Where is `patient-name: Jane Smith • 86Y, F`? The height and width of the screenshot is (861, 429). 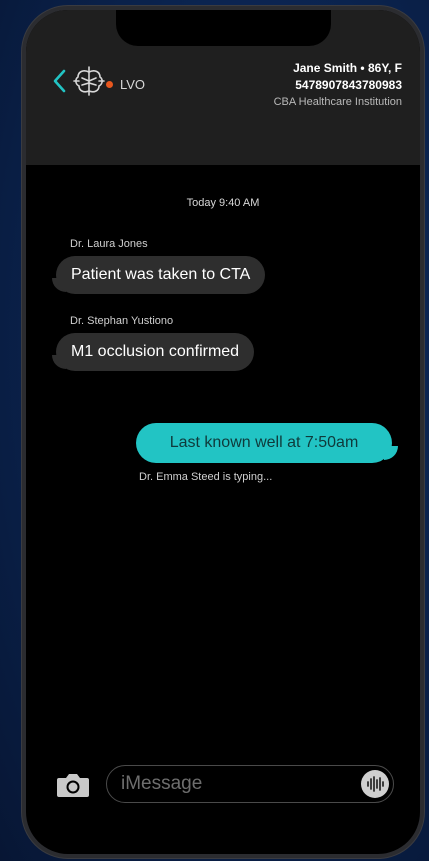
patient-name: Jane Smith • 86Y, F is located at coordinates (347, 68).